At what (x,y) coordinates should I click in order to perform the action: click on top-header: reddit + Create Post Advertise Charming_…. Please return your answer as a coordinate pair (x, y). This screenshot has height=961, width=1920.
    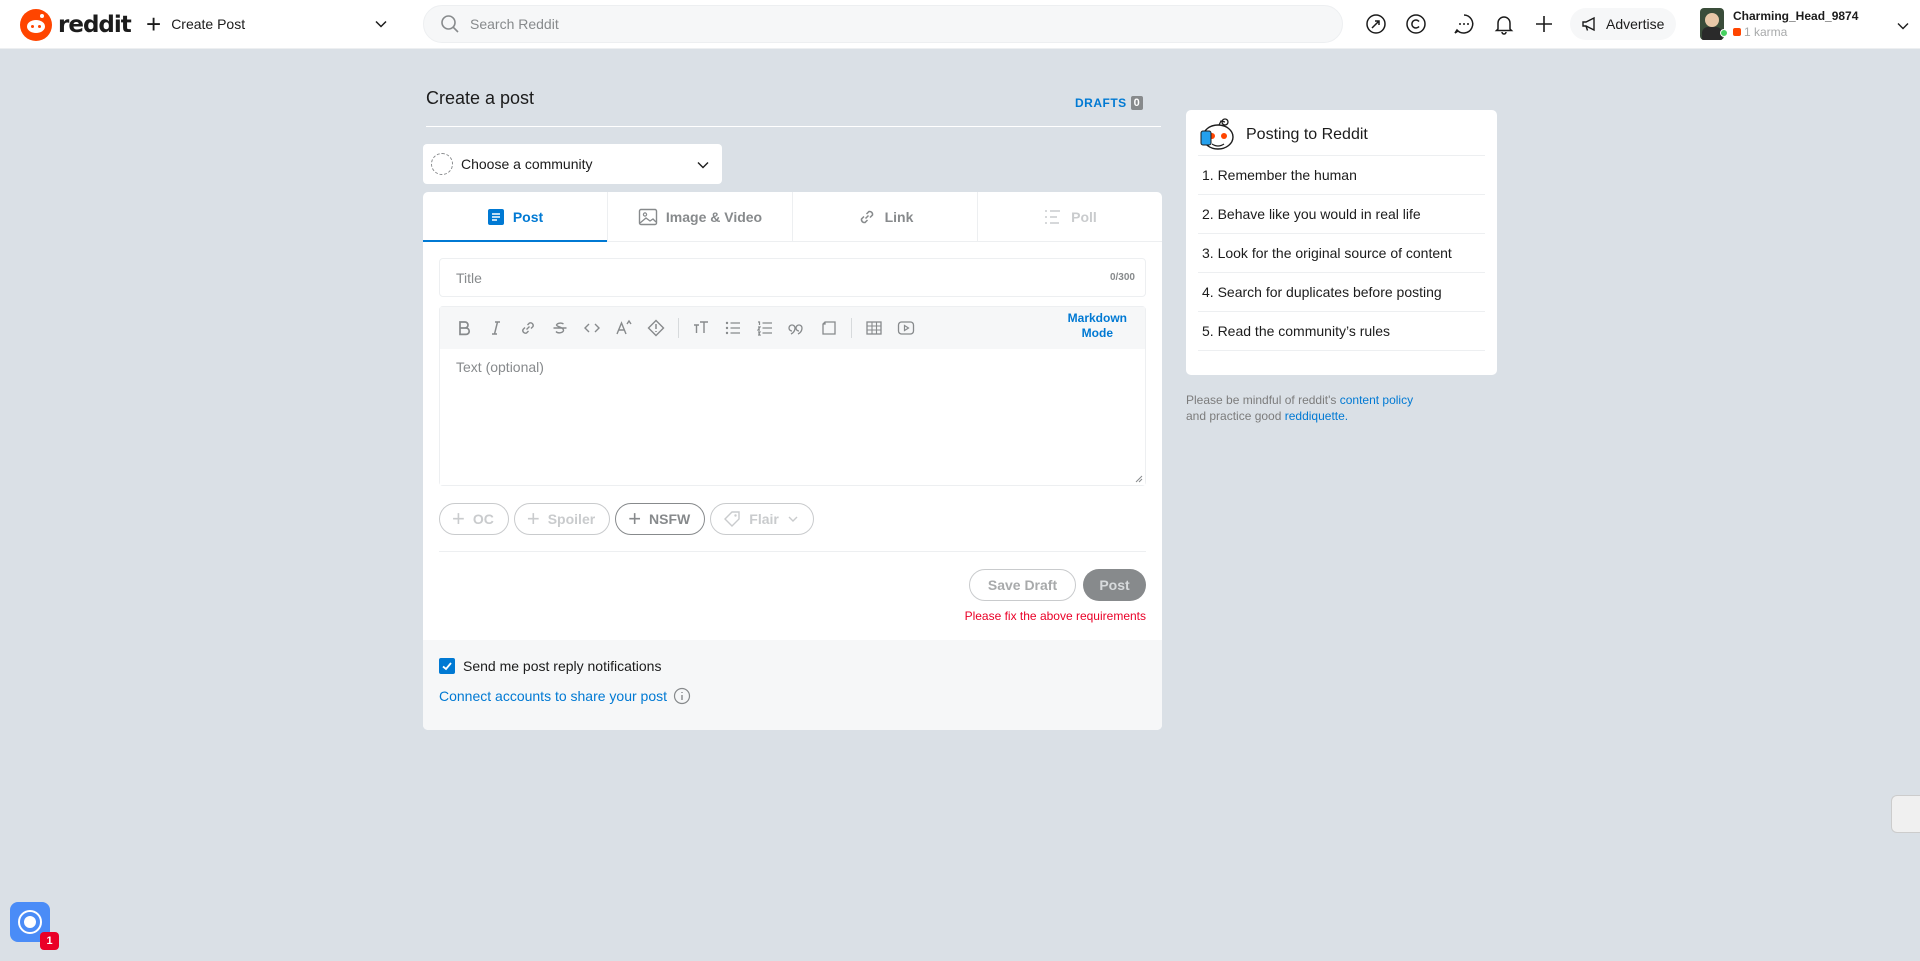
    Looking at the image, I should click on (960, 24).